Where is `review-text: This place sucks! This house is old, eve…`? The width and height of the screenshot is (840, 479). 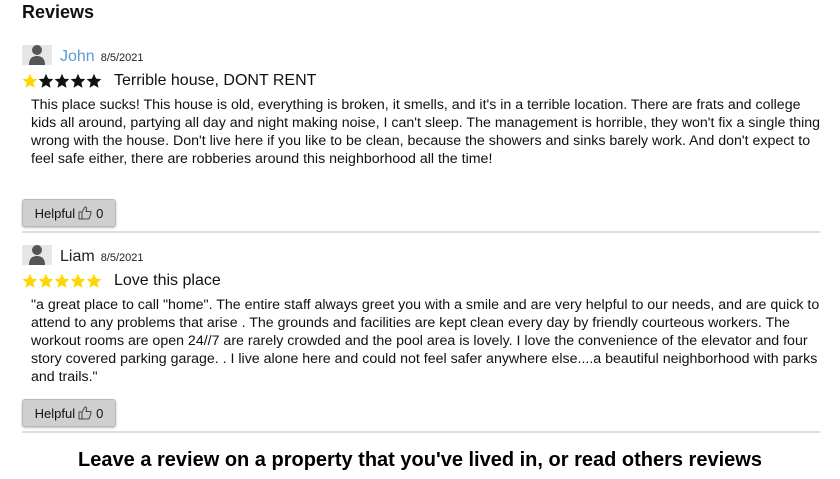
review-text: This place sucks! This house is old, eve… is located at coordinates (426, 132).